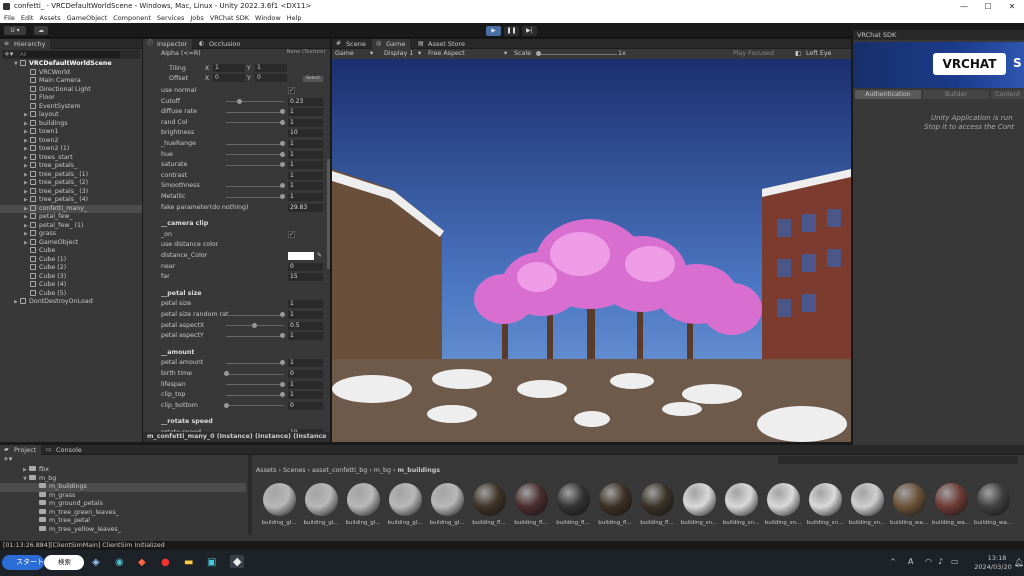 This screenshot has height=576, width=1024. I want to click on hierarchy-item: Directional Light, so click(71, 90).